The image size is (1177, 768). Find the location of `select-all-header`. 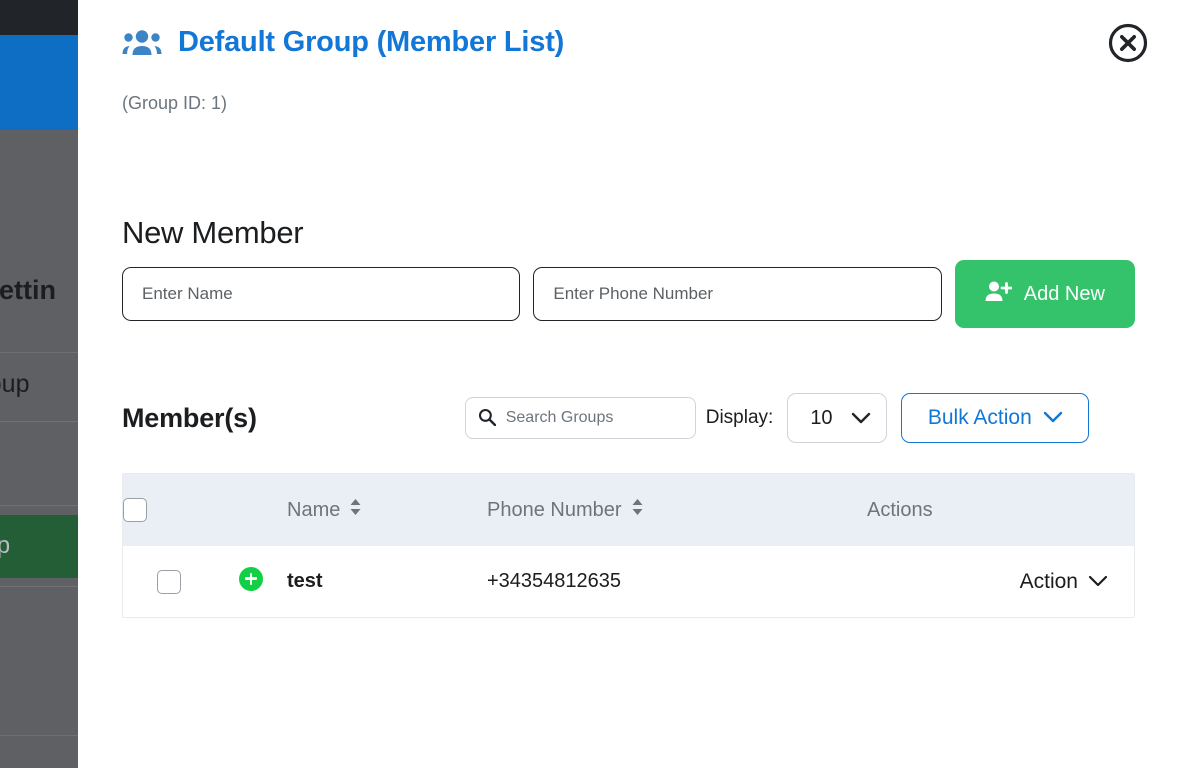

select-all-header is located at coordinates (169, 510).